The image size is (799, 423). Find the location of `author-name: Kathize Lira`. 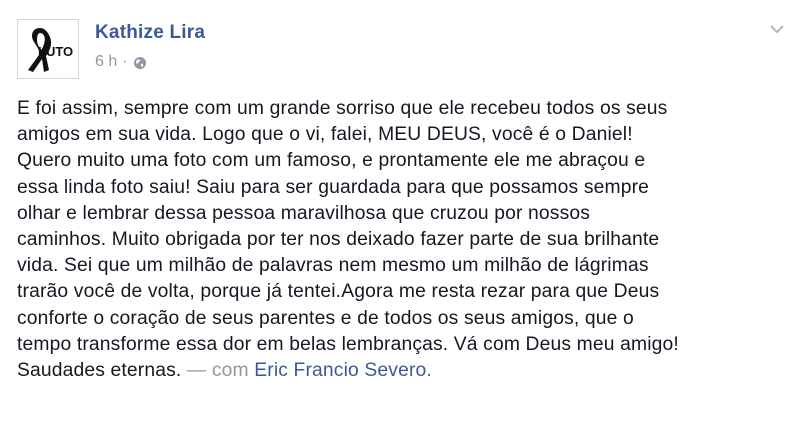

author-name: Kathize Lira is located at coordinates (150, 33).